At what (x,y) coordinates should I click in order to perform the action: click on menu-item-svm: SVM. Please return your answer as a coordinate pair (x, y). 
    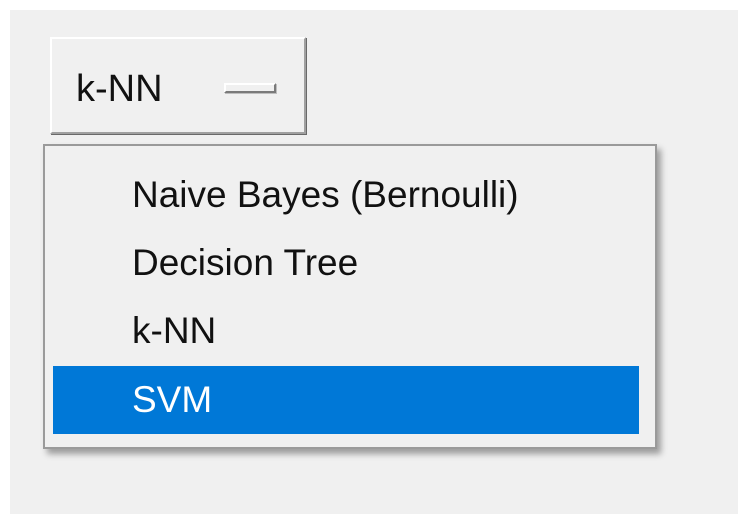
    Looking at the image, I should click on (346, 400).